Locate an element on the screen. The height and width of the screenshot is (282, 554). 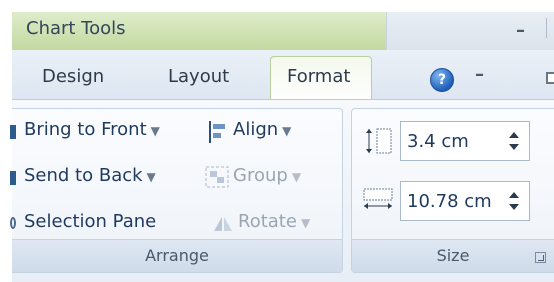
tab-format: Format is located at coordinates (321, 79).